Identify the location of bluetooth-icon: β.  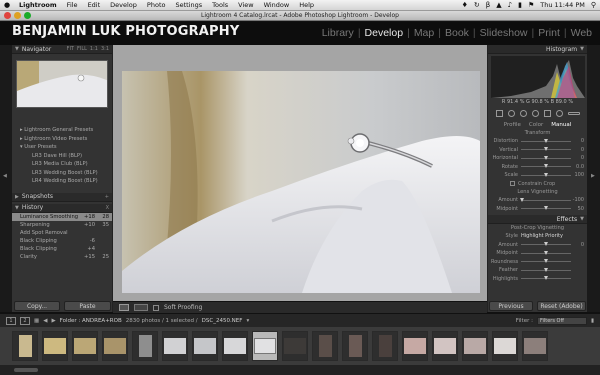
(488, 5).